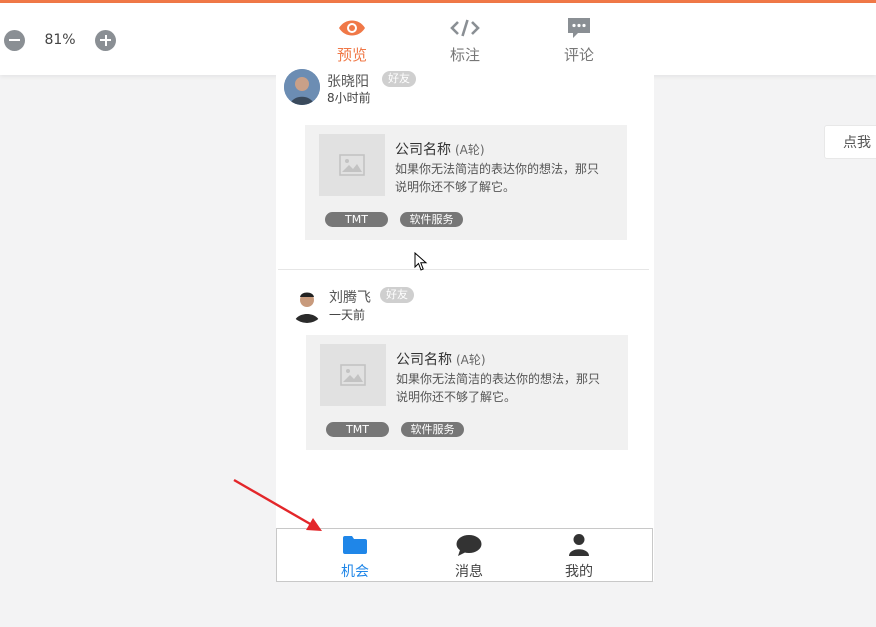 This screenshot has height=627, width=876. I want to click on zoom-out-icon, so click(14, 40).